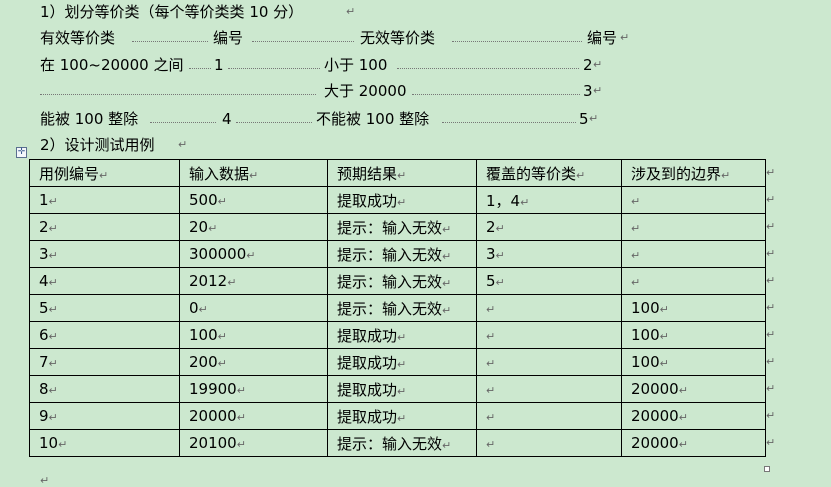 This screenshot has width=831, height=487. What do you see at coordinates (44, 416) in the screenshot?
I see `cell-text: 9` at bounding box center [44, 416].